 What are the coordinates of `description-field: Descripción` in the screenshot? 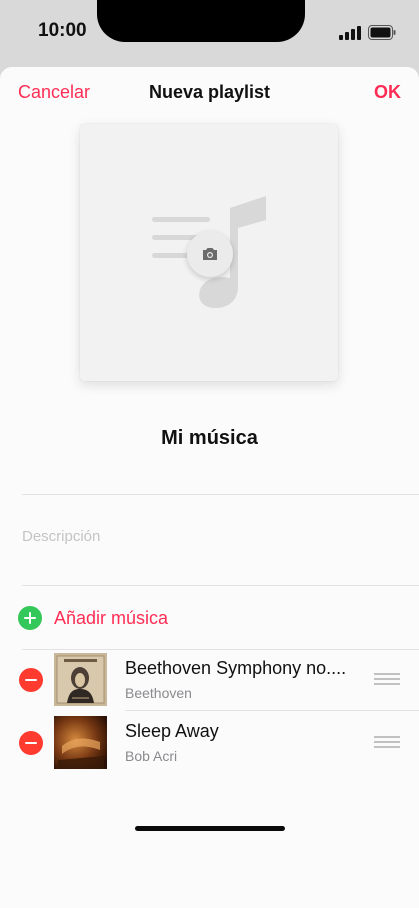 It's located at (61, 536).